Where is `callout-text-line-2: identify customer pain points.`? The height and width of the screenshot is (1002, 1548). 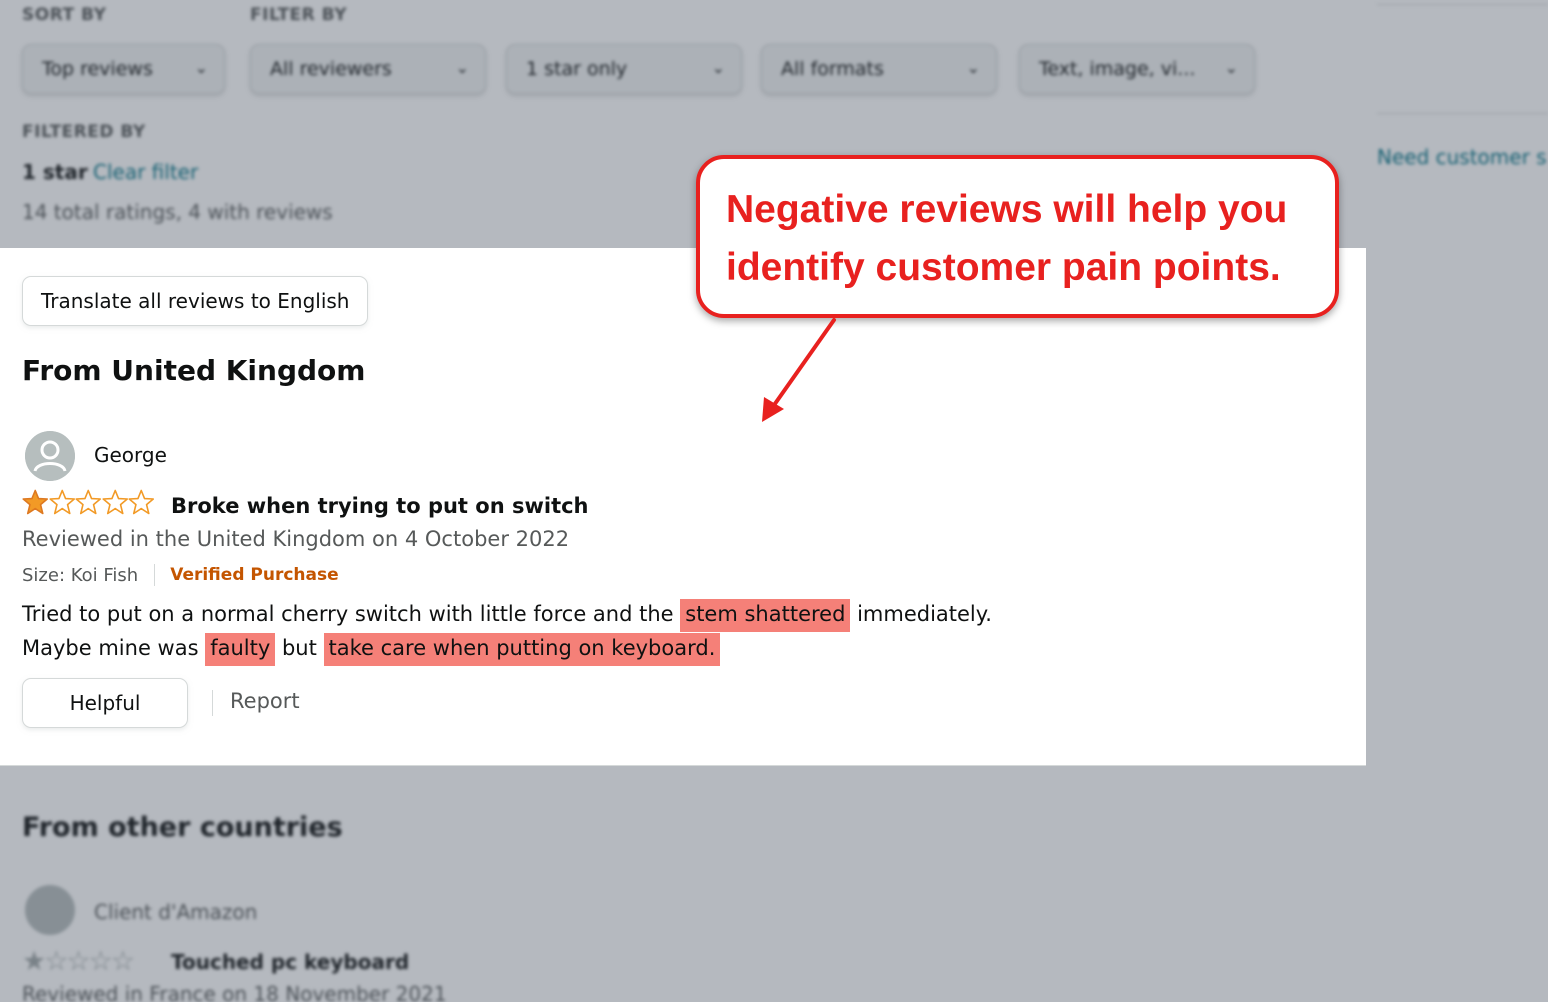 callout-text-line-2: identify customer pain points. is located at coordinates (1003, 267).